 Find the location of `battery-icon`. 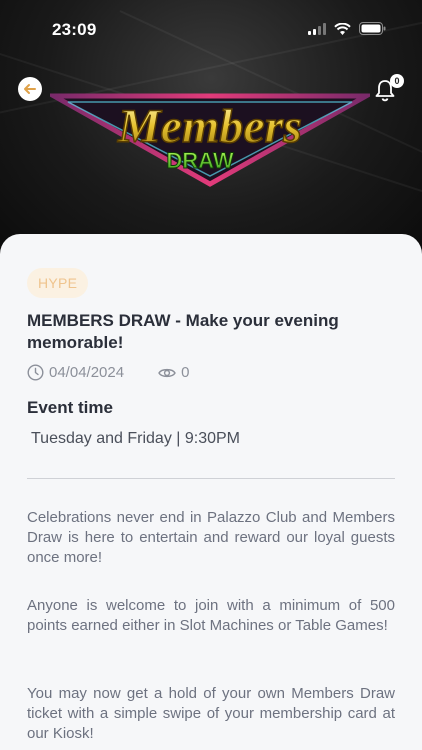

battery-icon is located at coordinates (372, 28).